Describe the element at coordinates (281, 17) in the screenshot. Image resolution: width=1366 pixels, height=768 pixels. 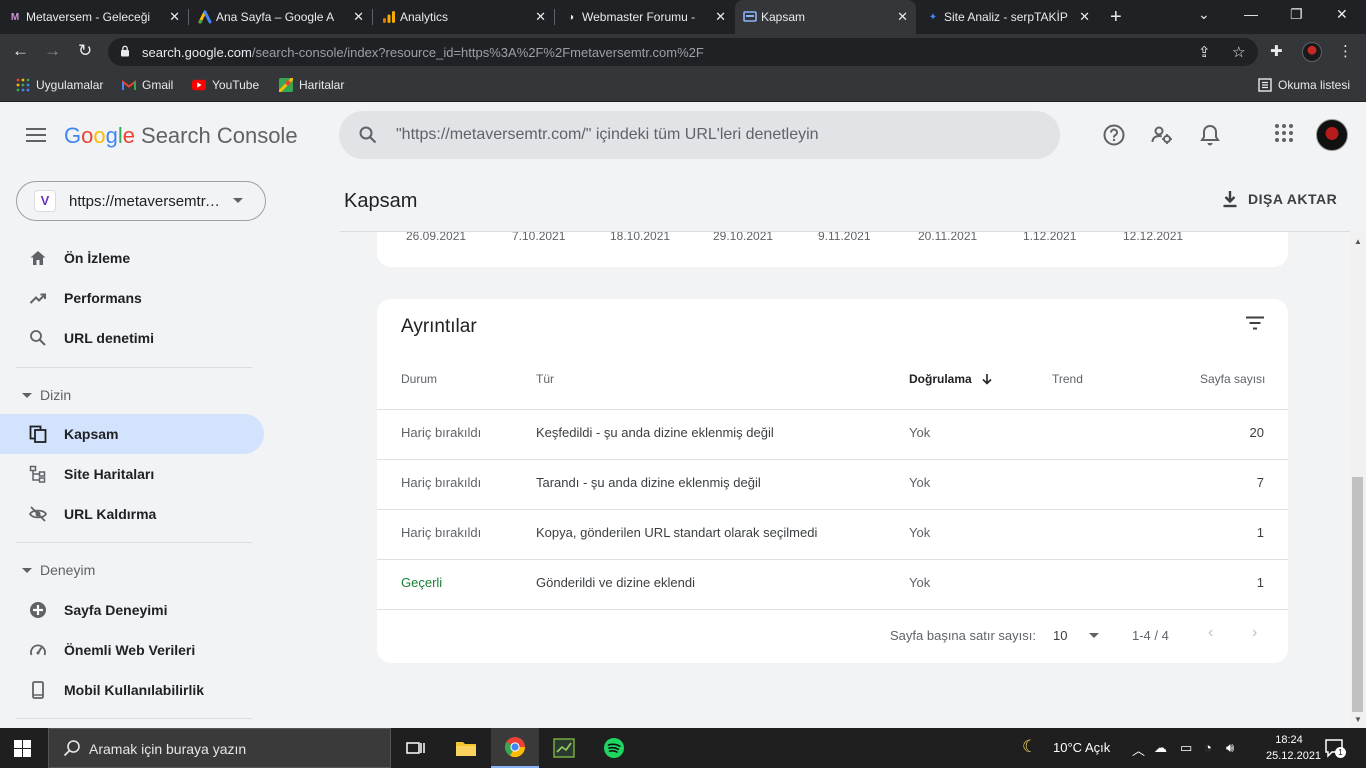
I see `tab-google-ads: Ana Sayfa – Google A ✕` at that location.